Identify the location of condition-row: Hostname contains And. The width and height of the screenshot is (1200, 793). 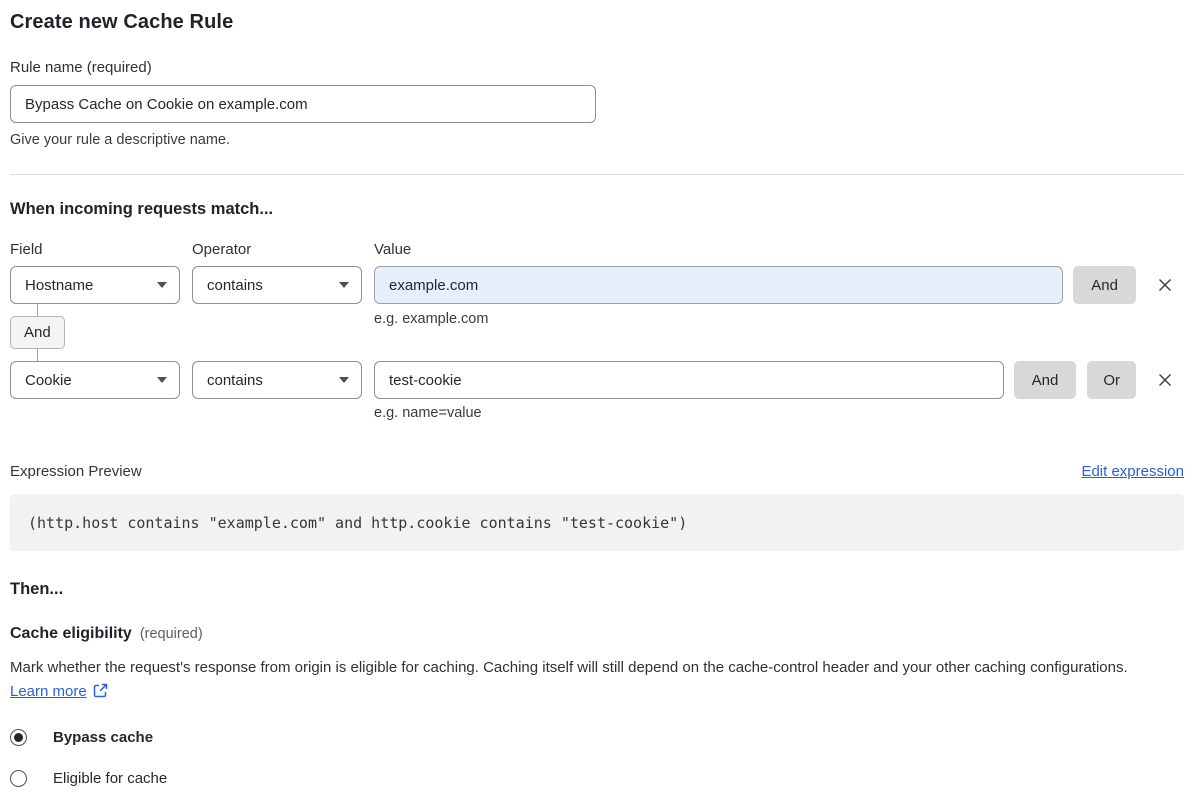
(597, 285).